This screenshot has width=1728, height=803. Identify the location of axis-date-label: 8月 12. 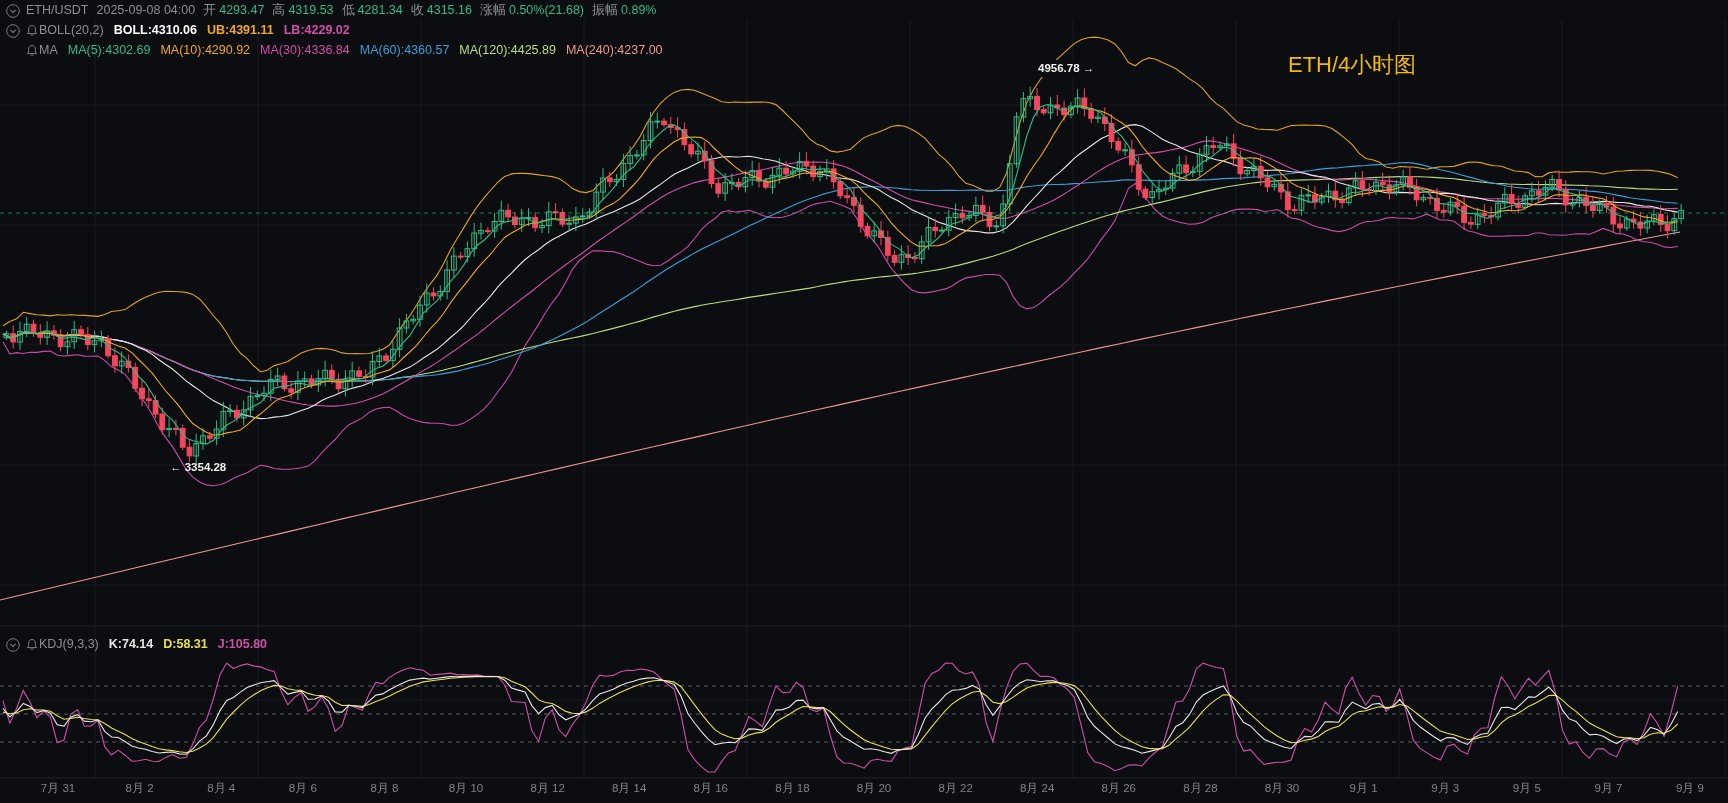
(547, 788).